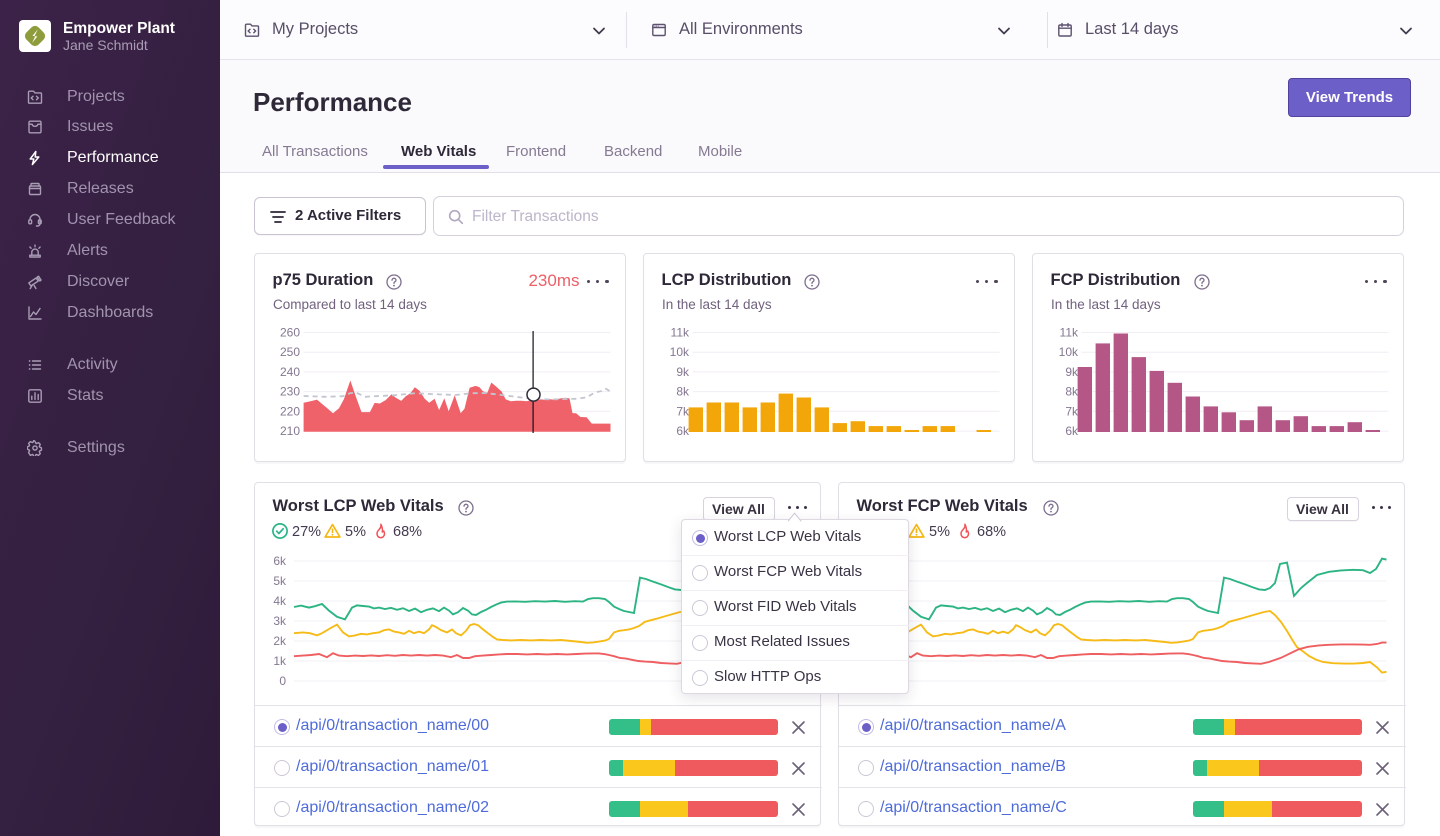 This screenshot has width=1440, height=836. What do you see at coordinates (290, 372) in the screenshot?
I see `svg-text: 240` at bounding box center [290, 372].